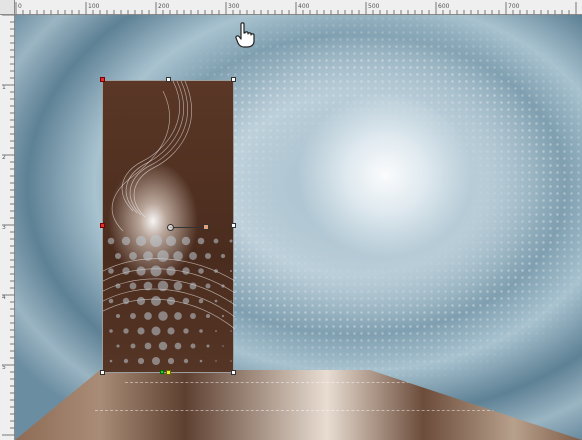  I want to click on horizontal-ruler: 0 100 200 300 400 500 600 700, so click(291, 7).